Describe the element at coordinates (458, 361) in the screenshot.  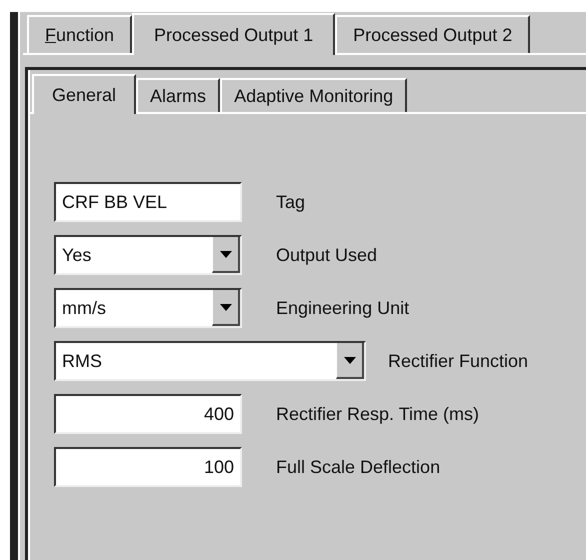
I see `field-label: Rectifier Function` at that location.